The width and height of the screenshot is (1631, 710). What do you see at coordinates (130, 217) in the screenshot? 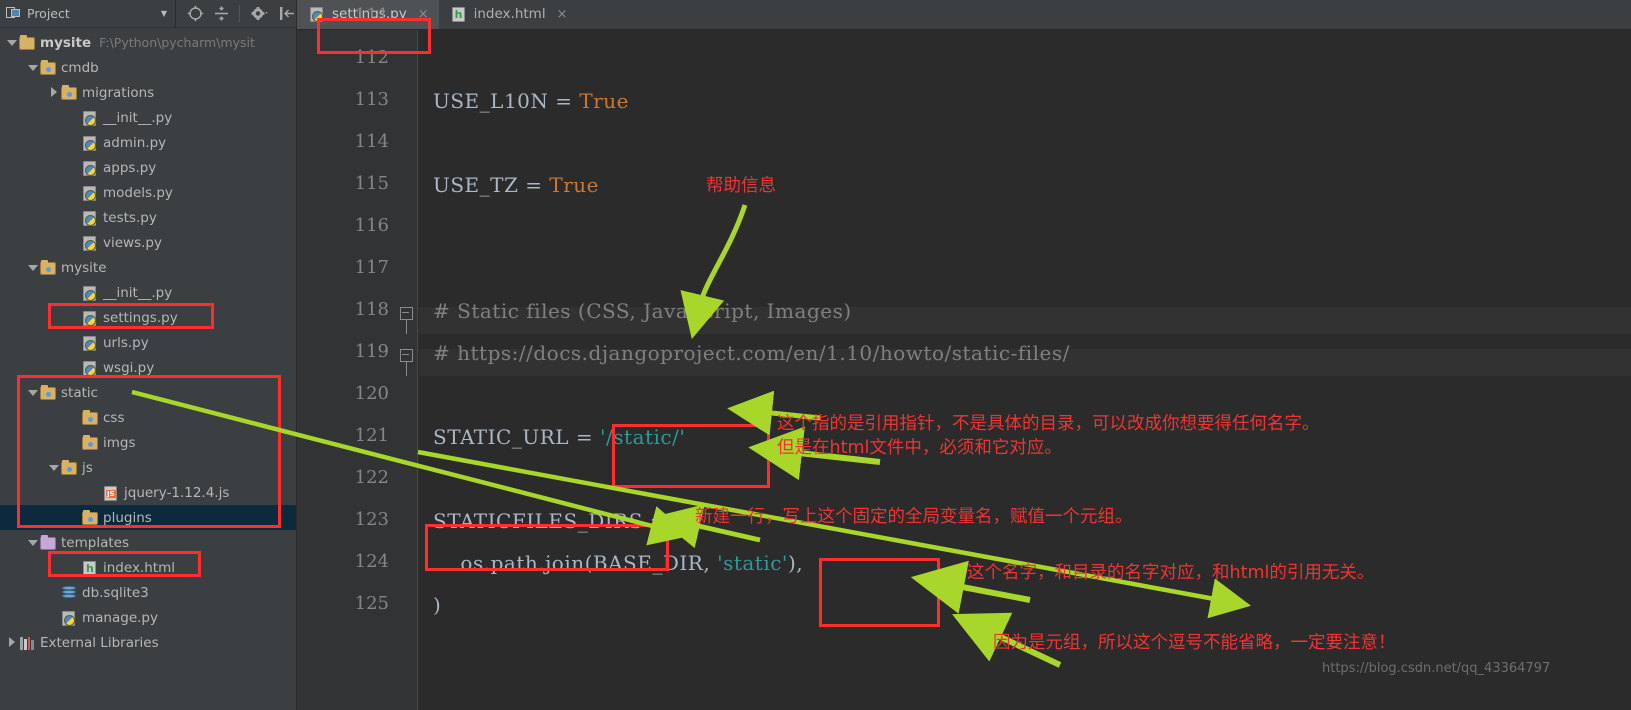
I see `tree-item-label: tests.py` at bounding box center [130, 217].